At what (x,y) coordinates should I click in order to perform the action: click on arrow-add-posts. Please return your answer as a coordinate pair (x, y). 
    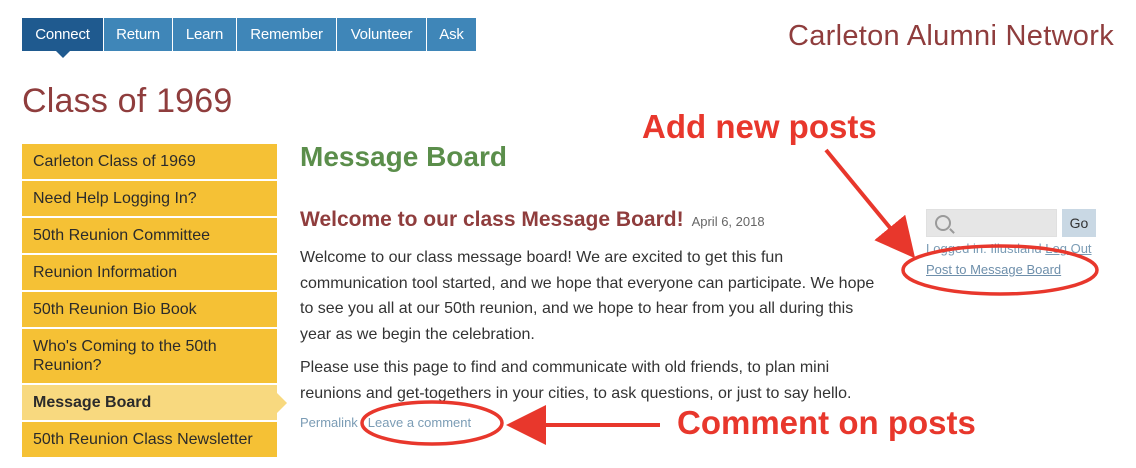
    Looking at the image, I should click on (870, 203).